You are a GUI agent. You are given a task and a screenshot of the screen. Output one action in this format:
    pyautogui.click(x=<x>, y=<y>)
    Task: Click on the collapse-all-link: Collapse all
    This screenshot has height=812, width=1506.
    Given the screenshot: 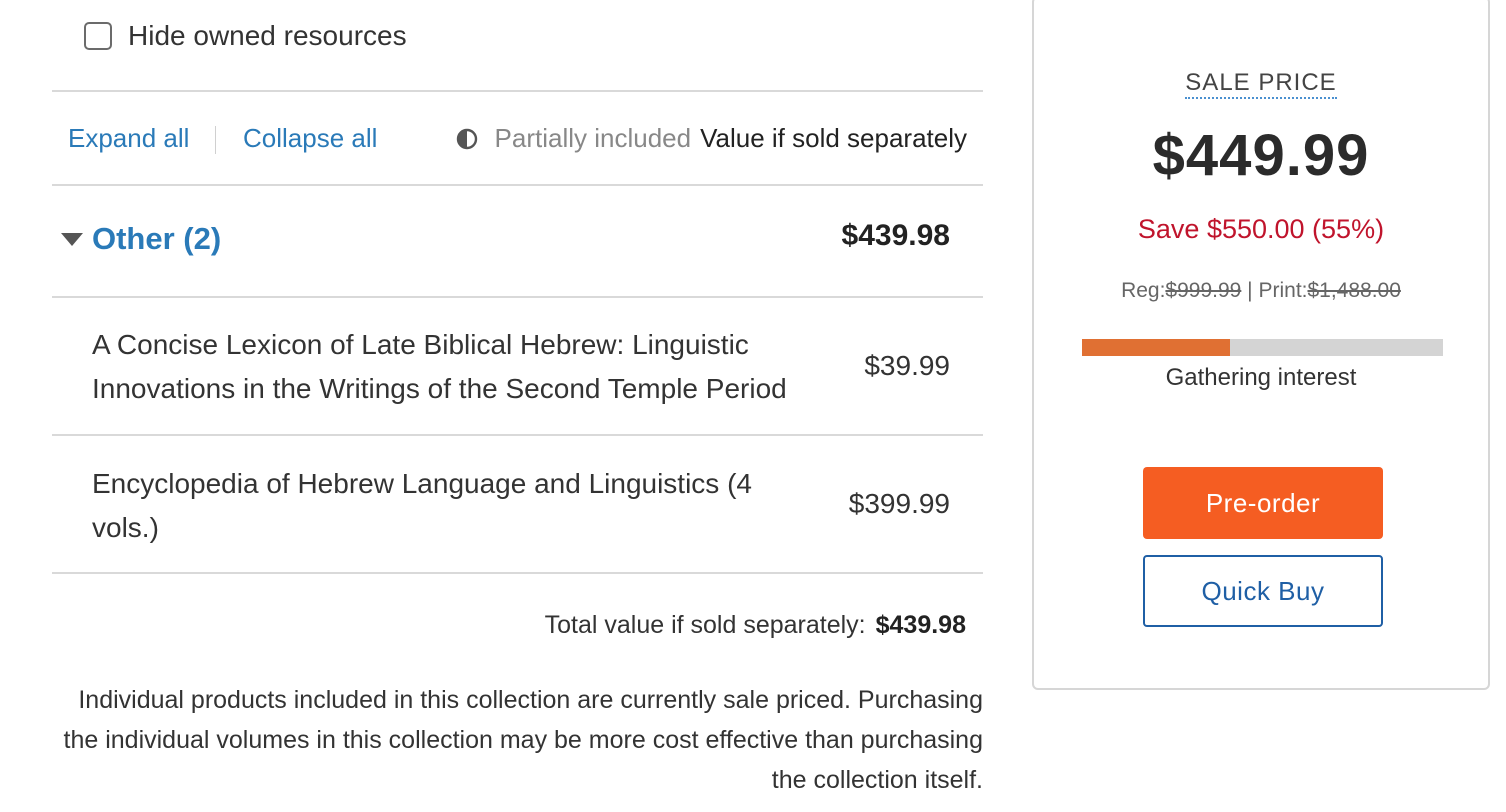 What is the action you would take?
    pyautogui.click(x=310, y=138)
    